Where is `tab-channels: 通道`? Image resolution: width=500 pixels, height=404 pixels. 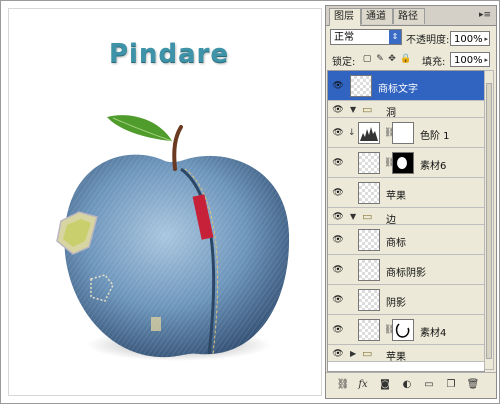
tab-channels: 通道 is located at coordinates (377, 16).